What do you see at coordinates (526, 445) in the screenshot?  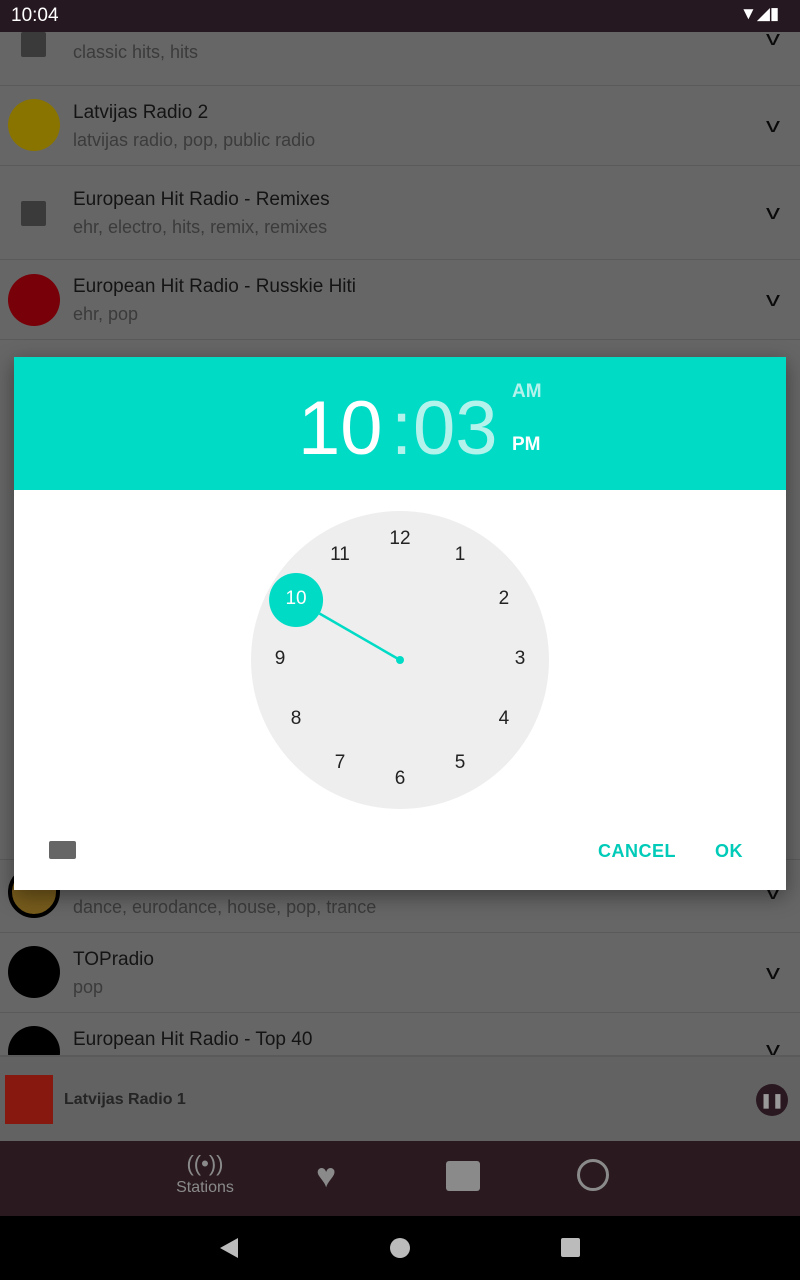 I see `pm-toggle: PM` at bounding box center [526, 445].